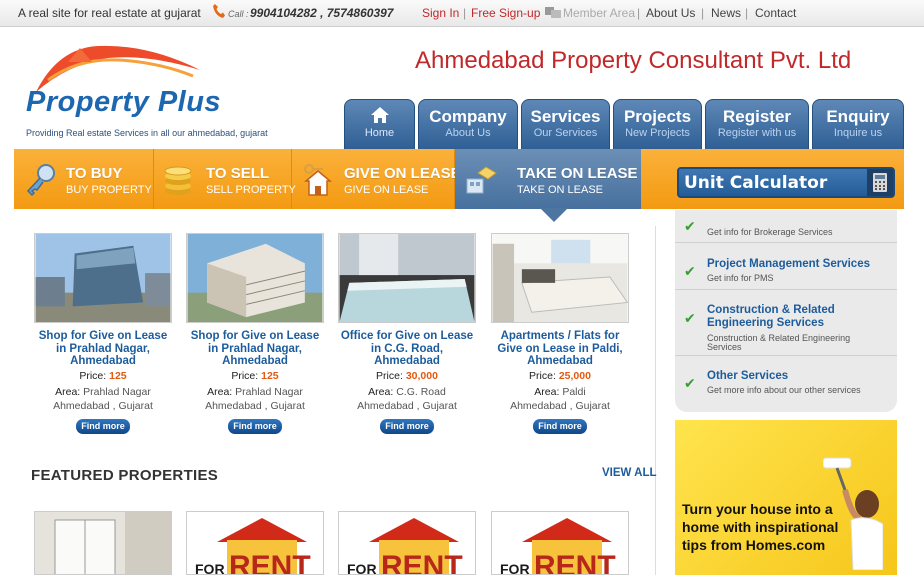 The height and width of the screenshot is (575, 924). Describe the element at coordinates (269, 391) in the screenshot. I see `area-value: Prahlad Nagar` at that location.